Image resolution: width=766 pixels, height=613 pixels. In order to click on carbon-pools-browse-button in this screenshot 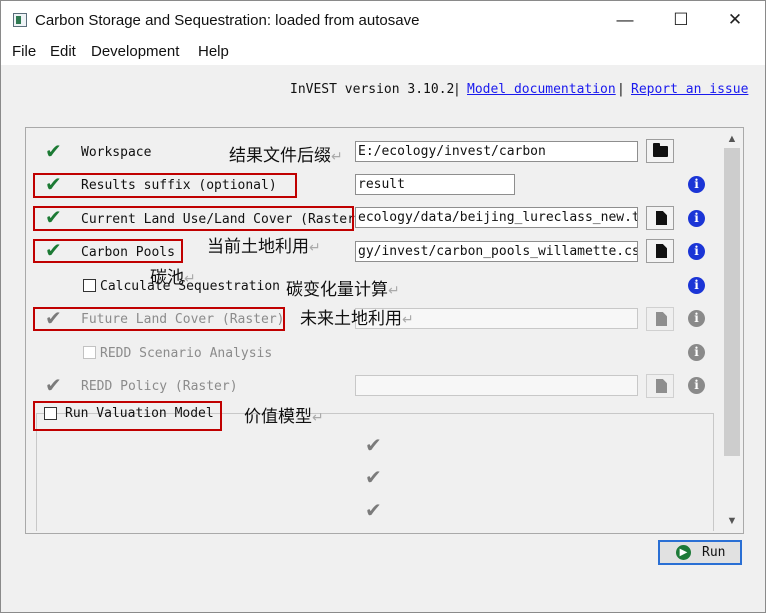, I will do `click(660, 251)`.